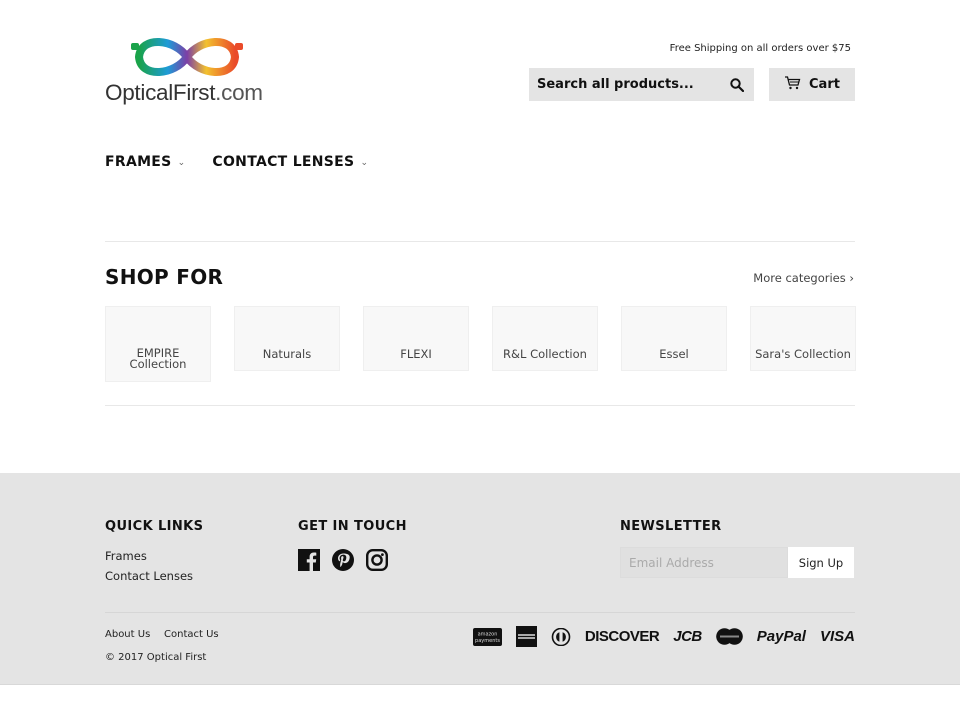 This screenshot has width=960, height=720. I want to click on quick-links-title: QUICK LINKS, so click(154, 526).